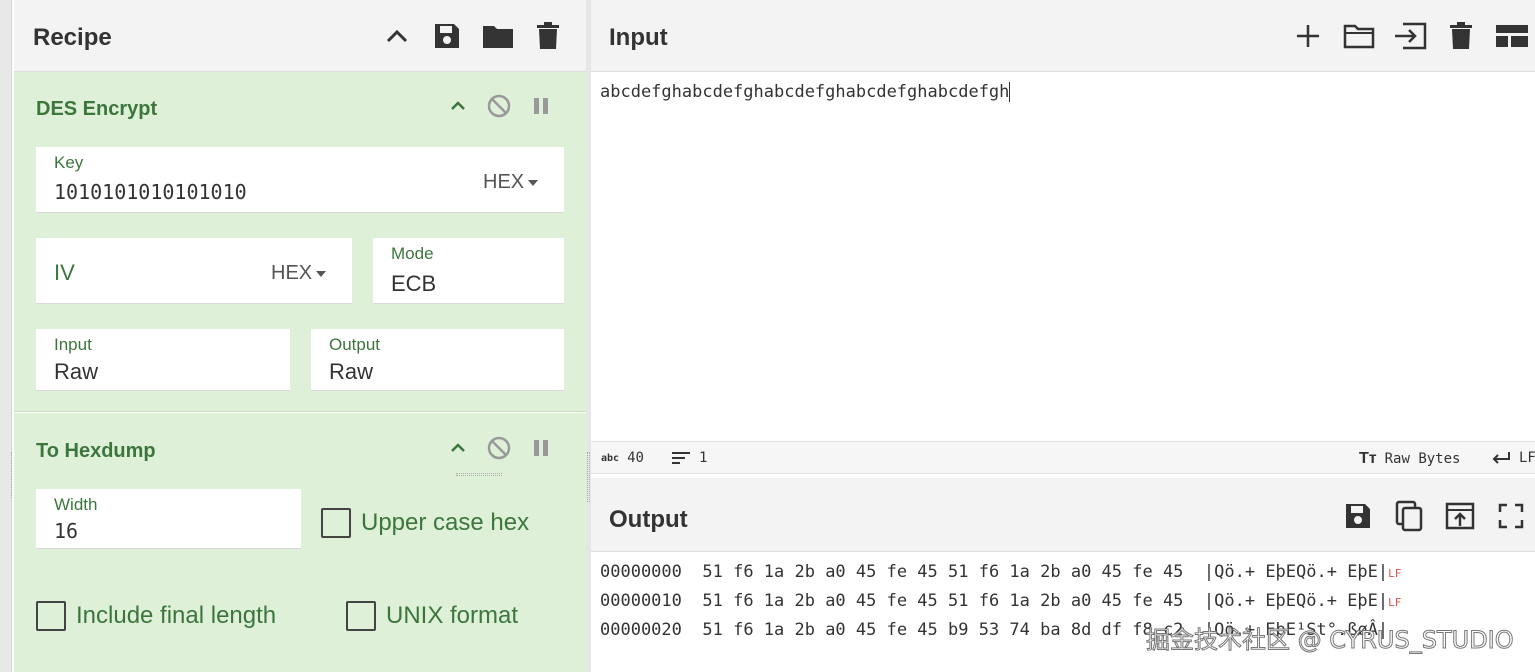 The image size is (1535, 672). I want to click on iv-format-label: HEX, so click(292, 273).